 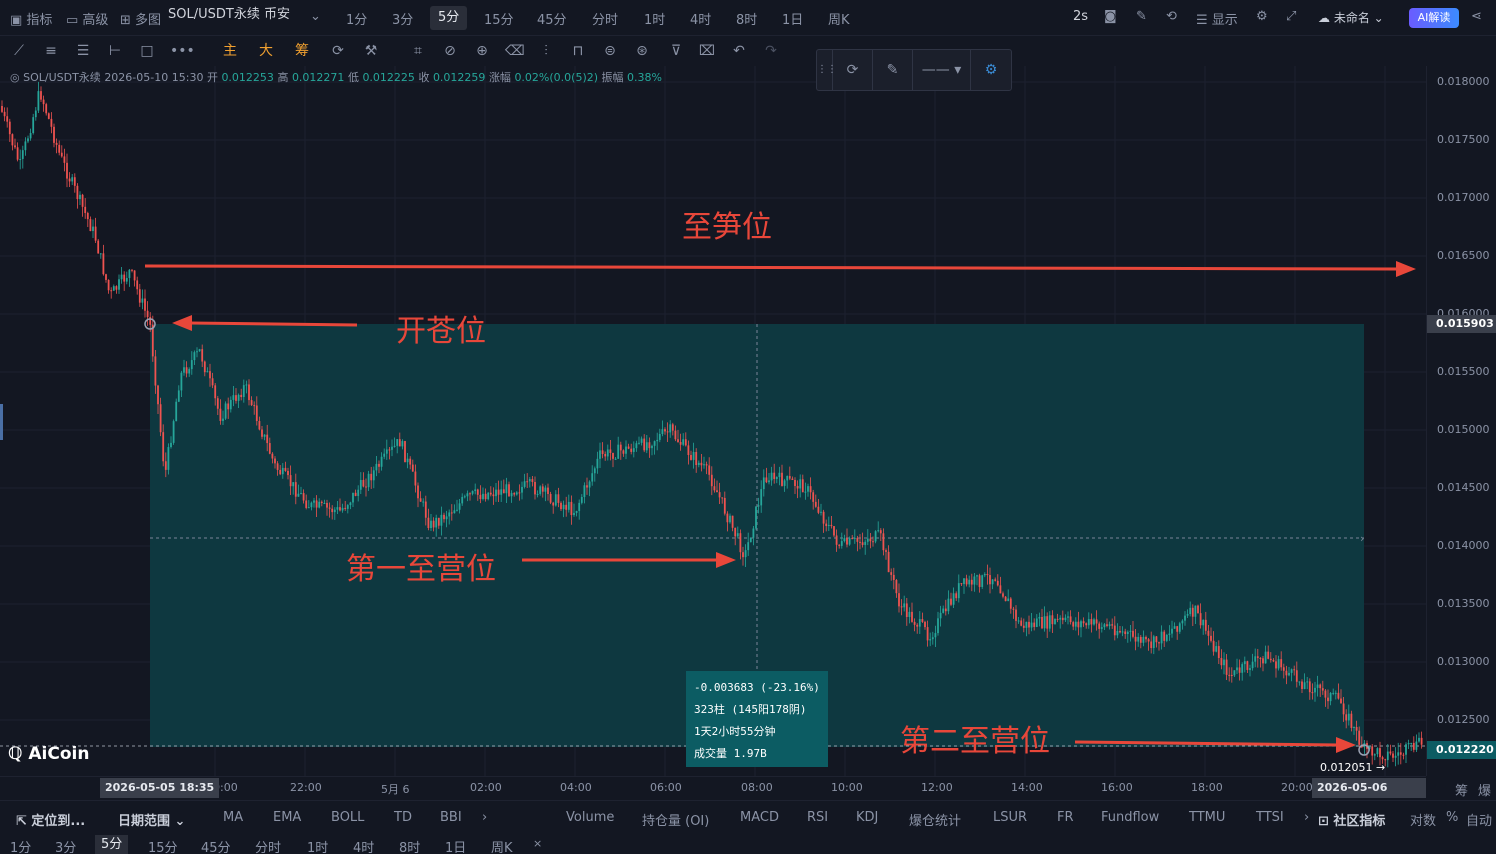 I want to click on template-icon: ⟳, so click(x=853, y=70).